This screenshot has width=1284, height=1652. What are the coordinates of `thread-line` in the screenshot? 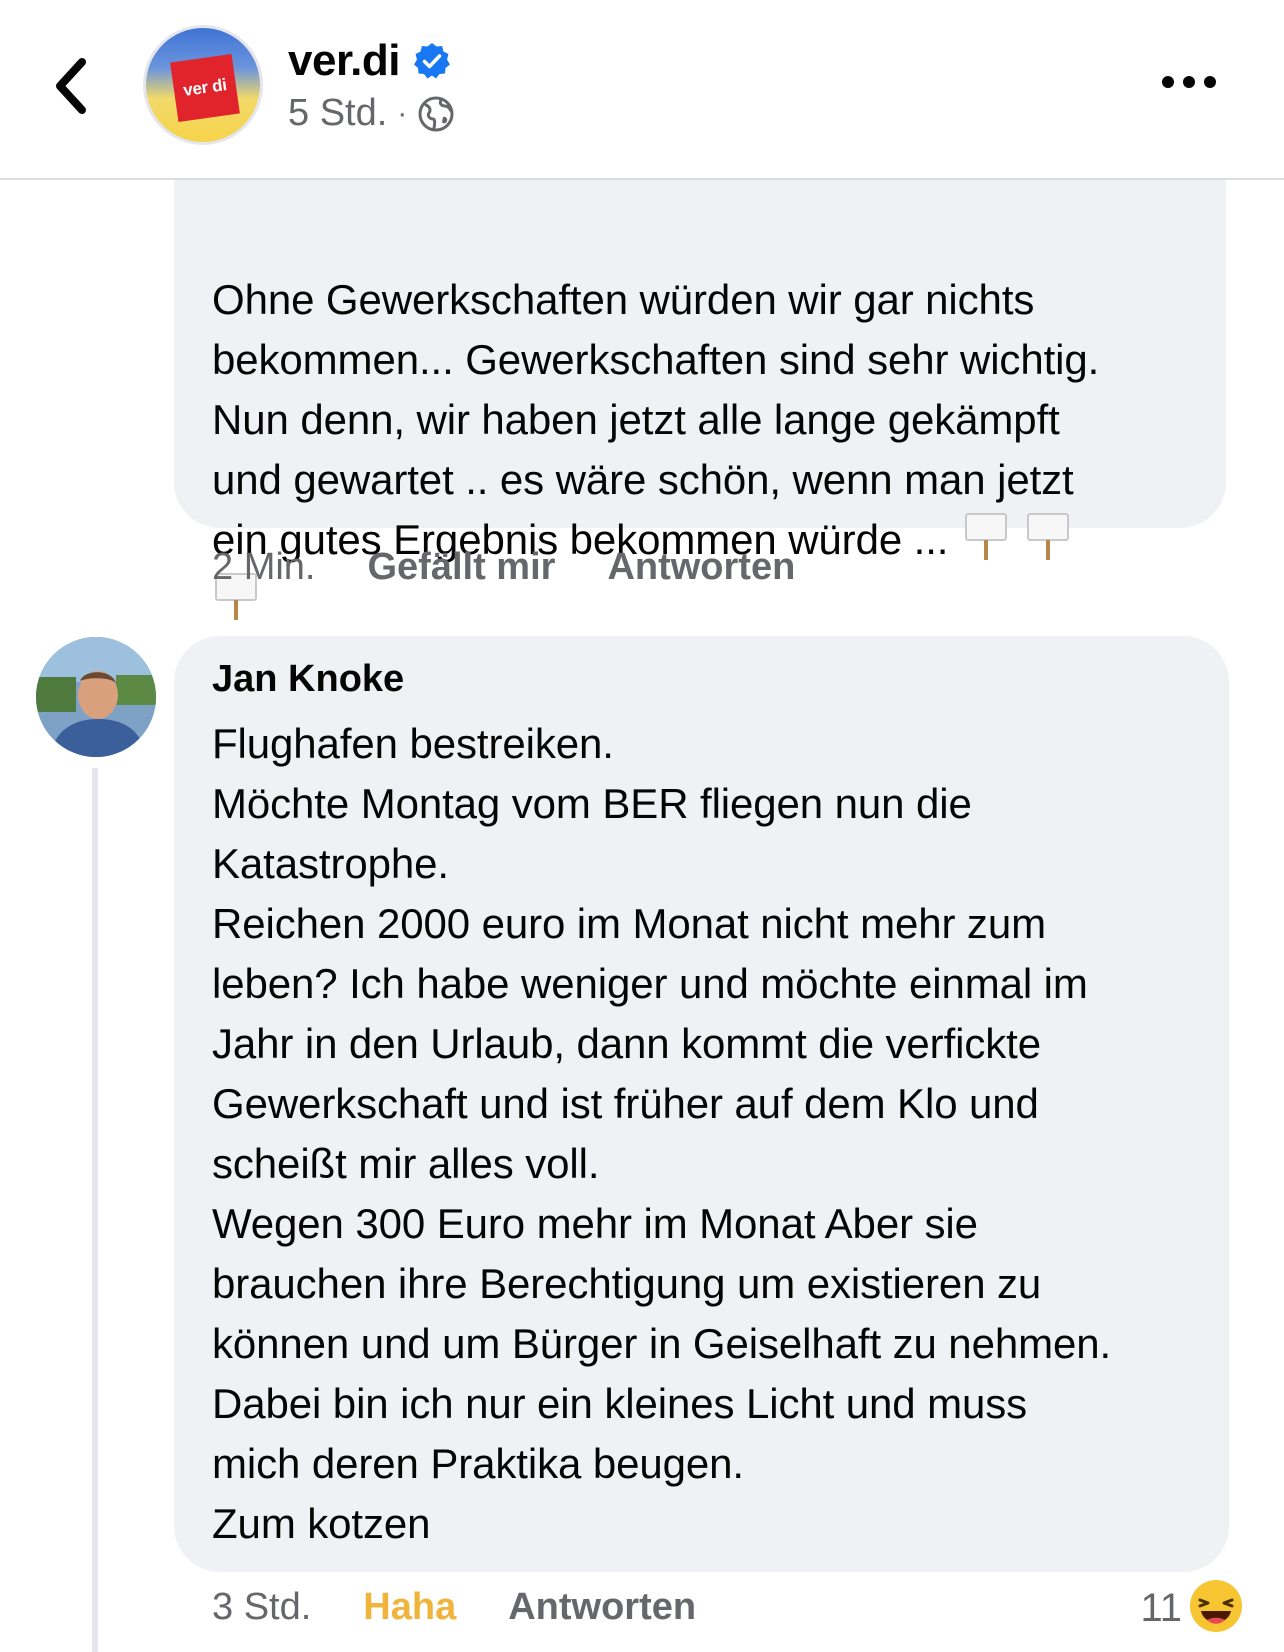 It's located at (95, 1210).